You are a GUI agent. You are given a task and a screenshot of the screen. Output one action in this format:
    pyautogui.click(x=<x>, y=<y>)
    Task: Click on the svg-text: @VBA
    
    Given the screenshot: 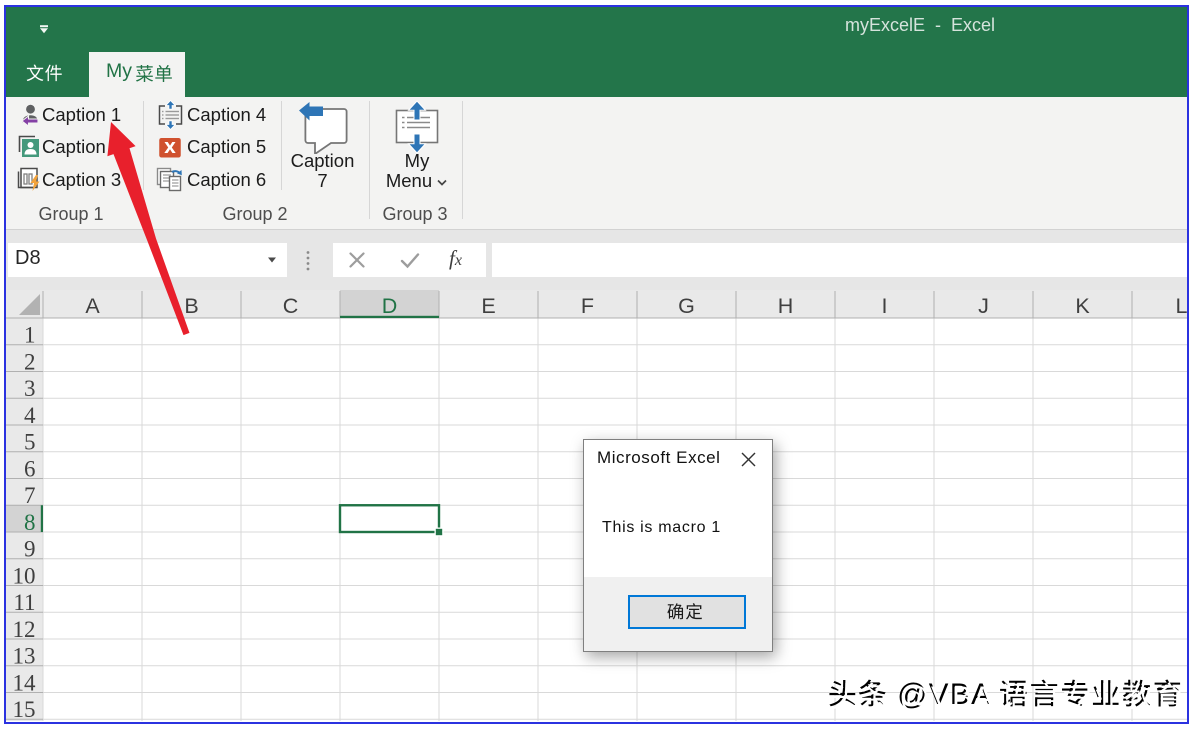 What is the action you would take?
    pyautogui.click(x=947, y=697)
    